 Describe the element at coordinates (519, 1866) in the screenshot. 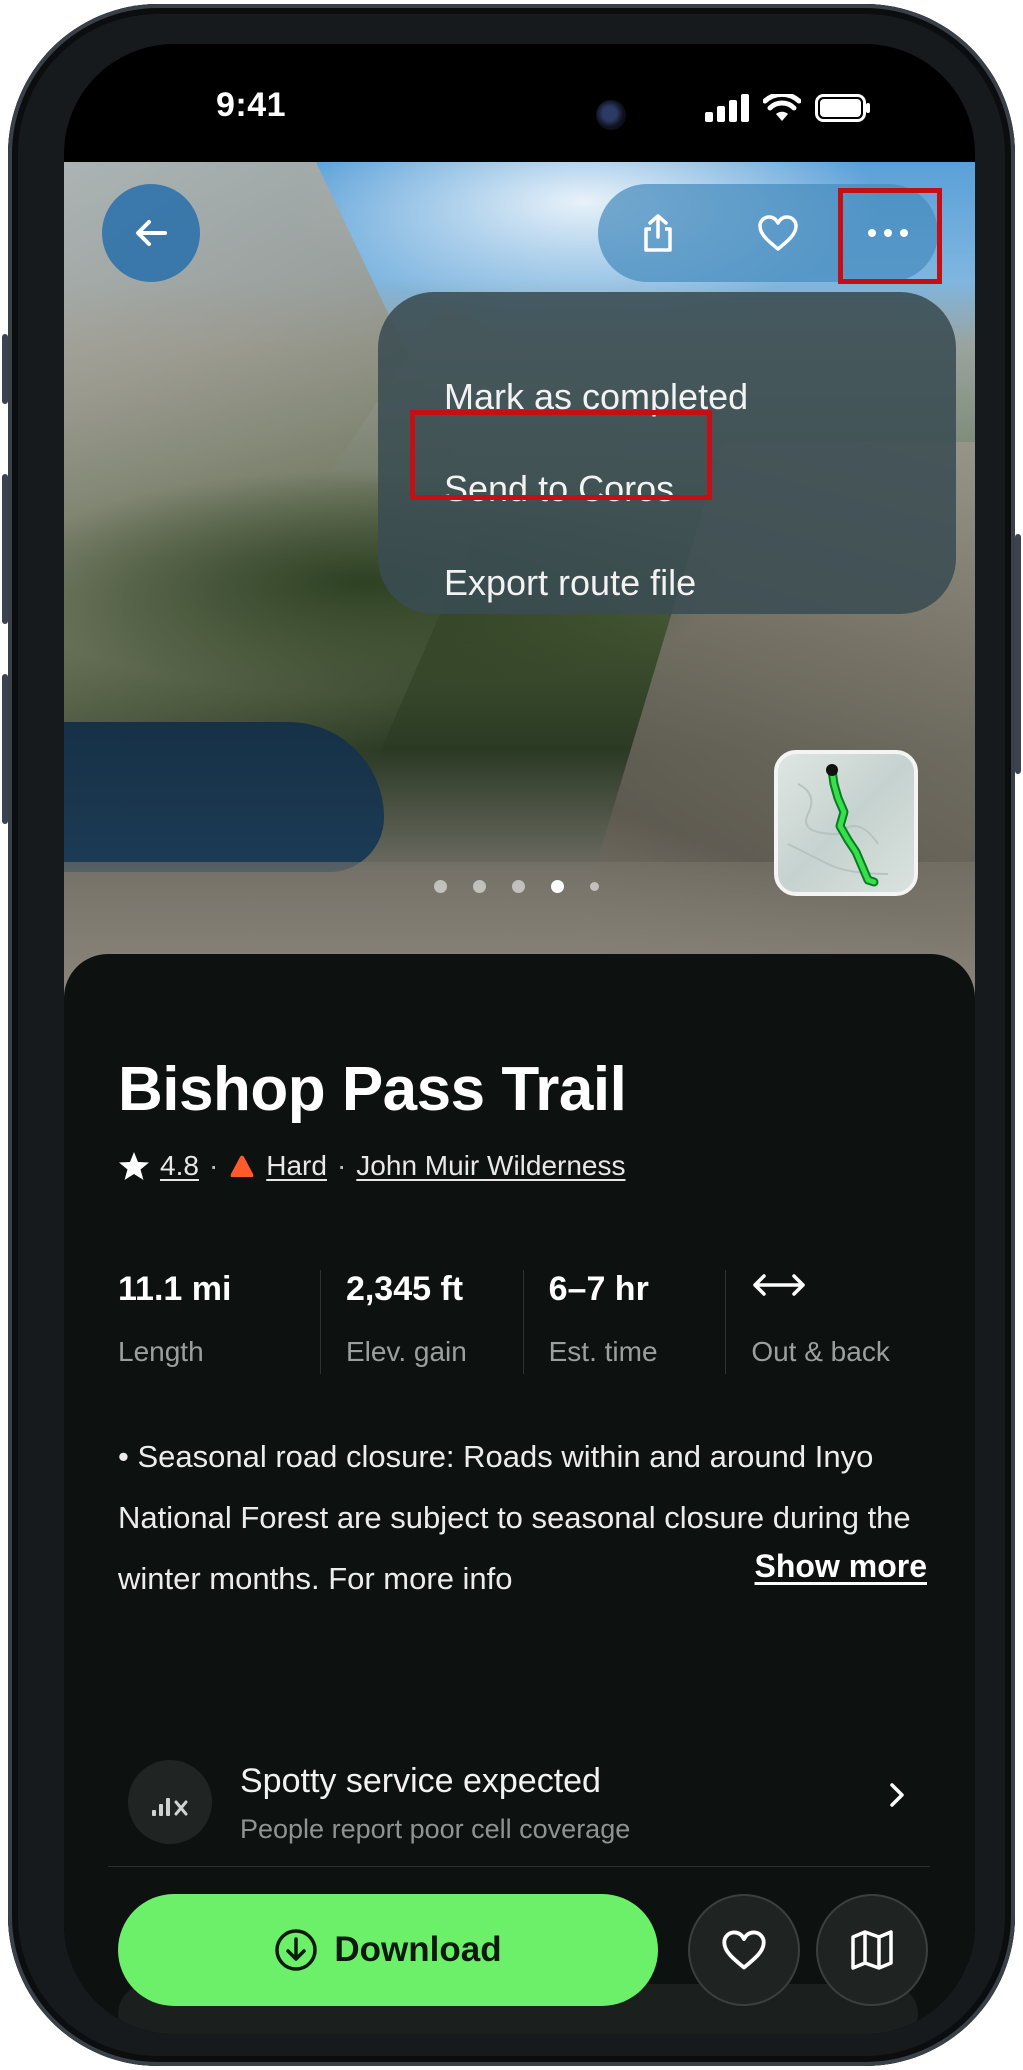

I see `divider` at that location.